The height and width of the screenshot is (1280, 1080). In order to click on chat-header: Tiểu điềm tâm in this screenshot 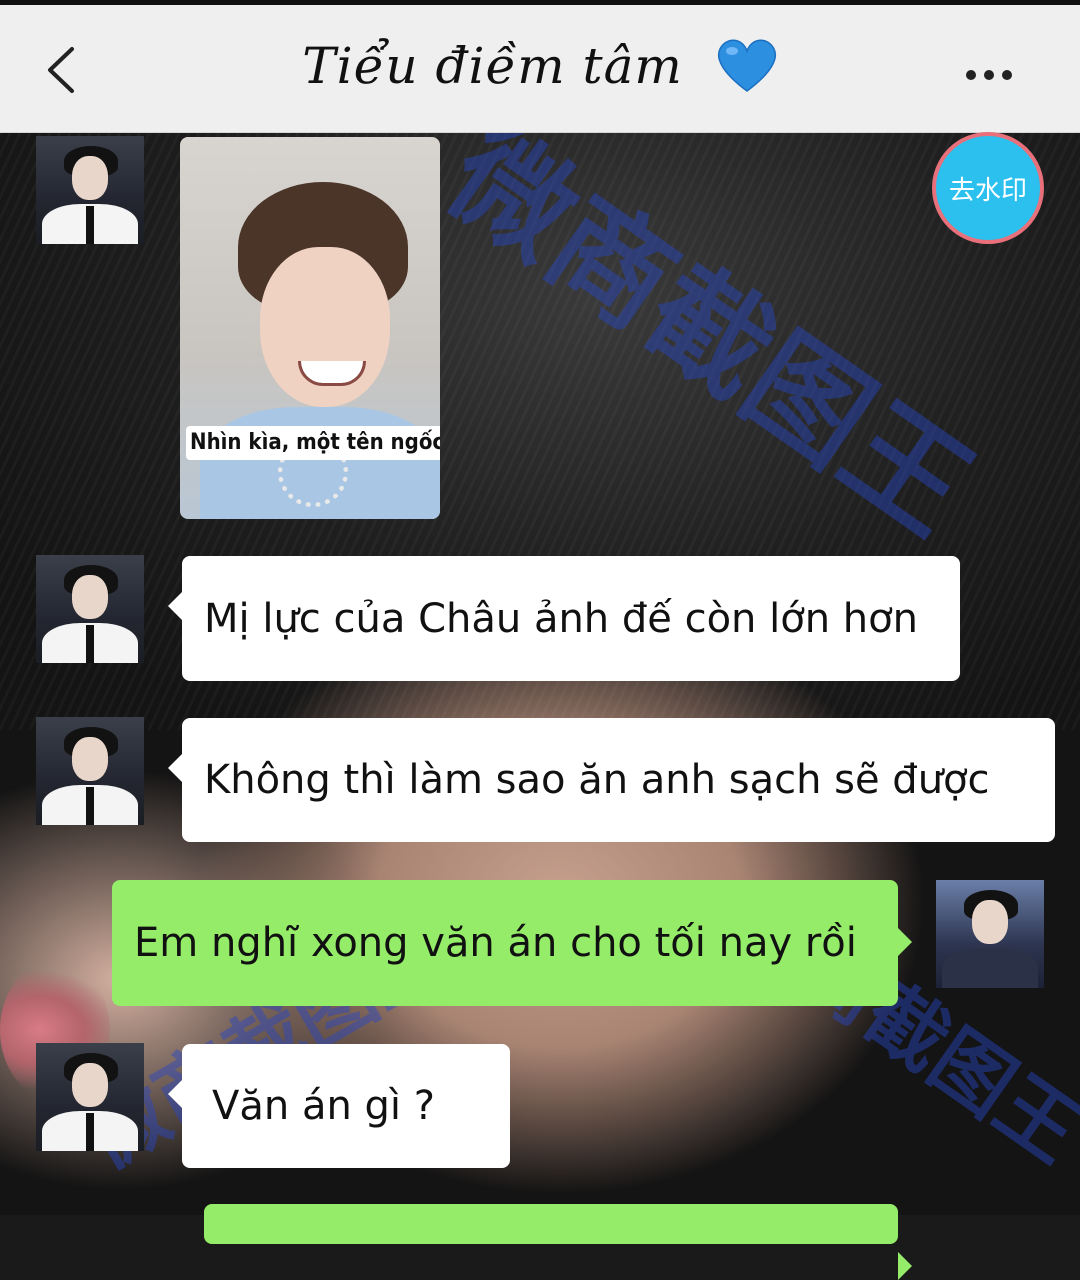, I will do `click(540, 69)`.